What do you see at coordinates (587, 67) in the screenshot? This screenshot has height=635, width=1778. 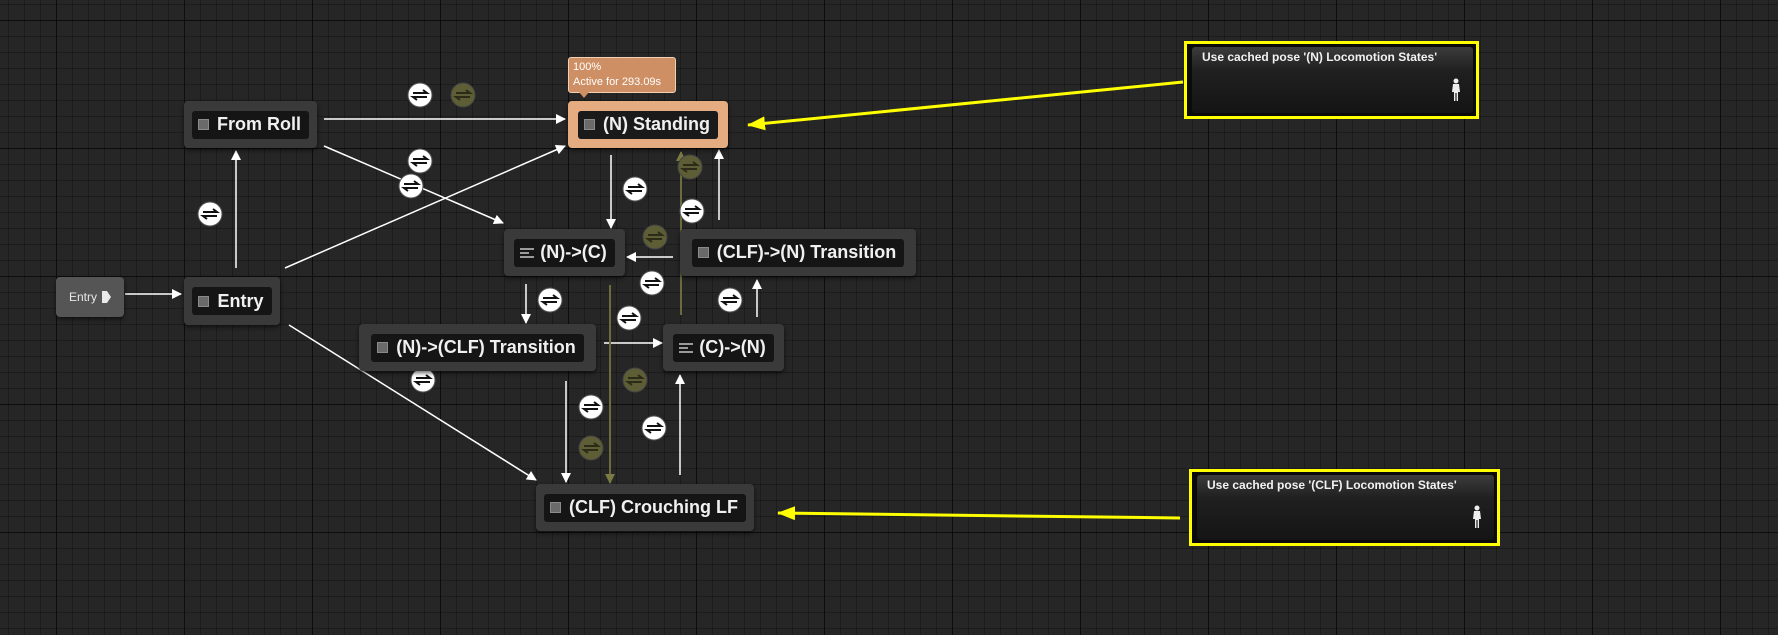 I see `blend-weight: 100%` at bounding box center [587, 67].